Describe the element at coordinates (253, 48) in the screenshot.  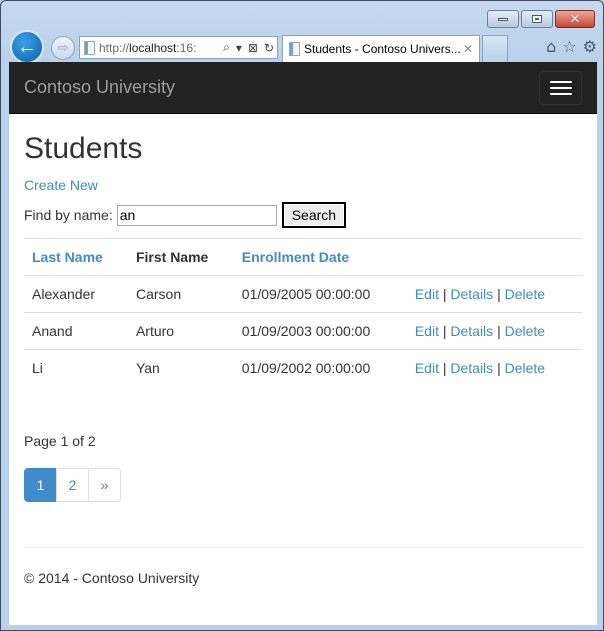
I see `compatibility-view-icon: ⊠` at that location.